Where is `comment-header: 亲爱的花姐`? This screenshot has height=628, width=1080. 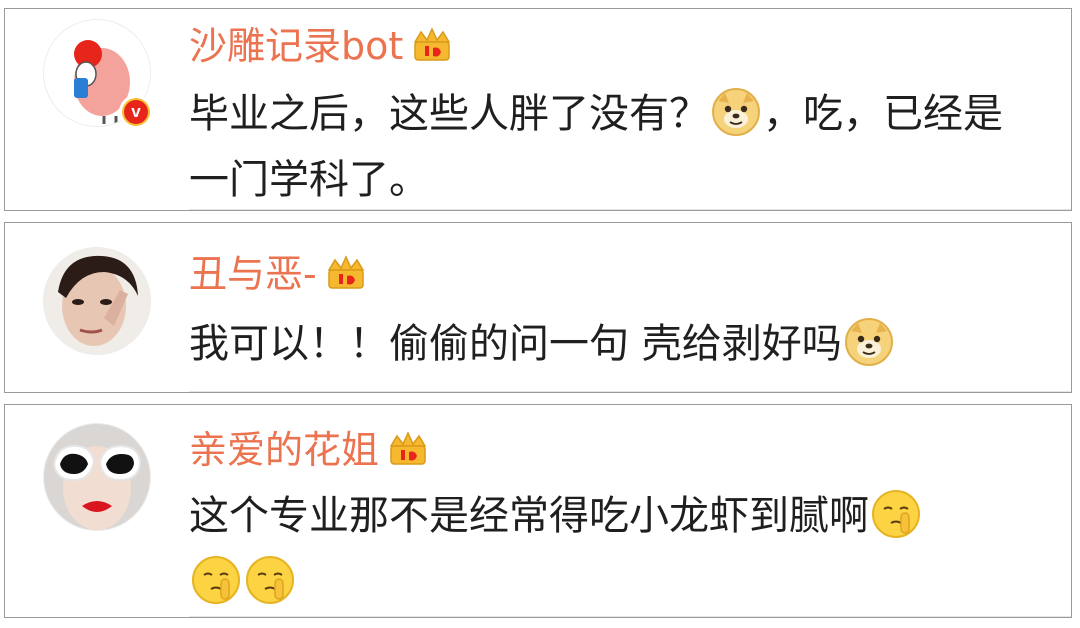 comment-header: 亲爱的花姐 is located at coordinates (309, 450).